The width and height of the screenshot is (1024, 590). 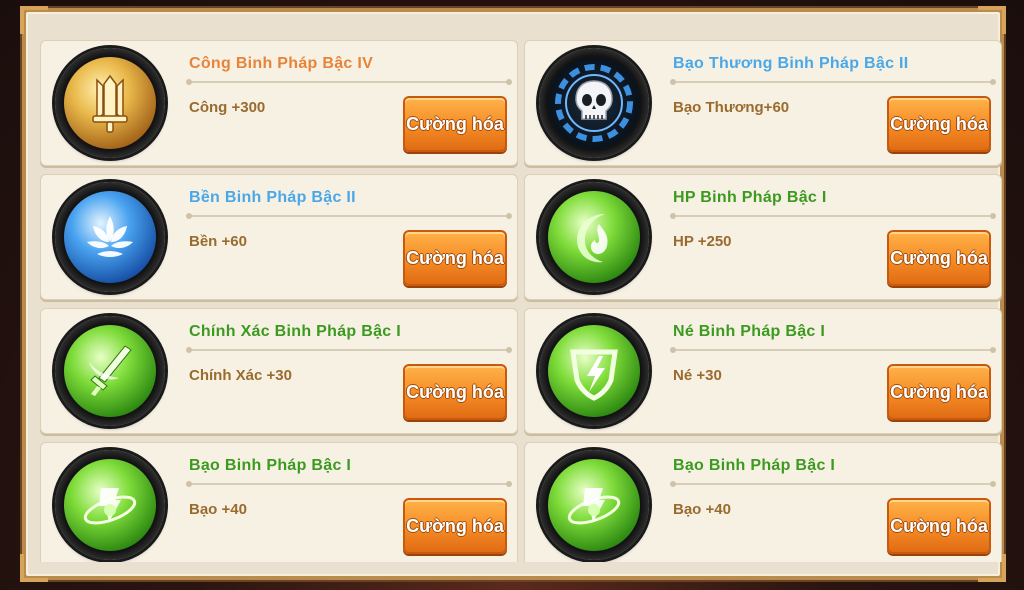 I want to click on skill-title: Chính Xác Binh Pháp Bậc I, so click(x=295, y=331).